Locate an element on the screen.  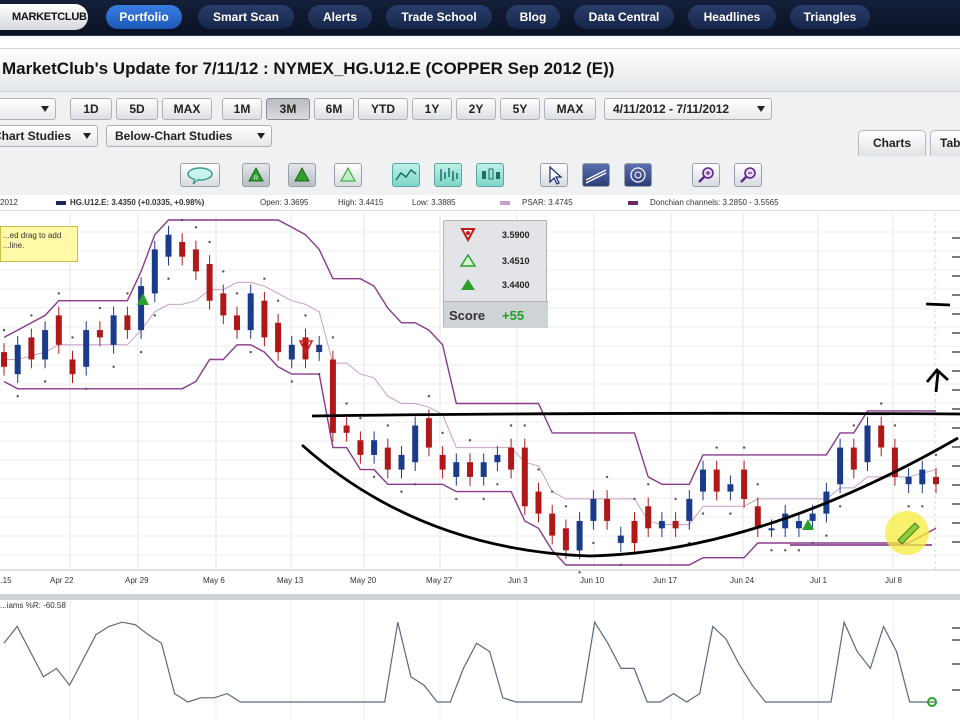
chart-studies-label: Chart Studies is located at coordinates (36, 136).